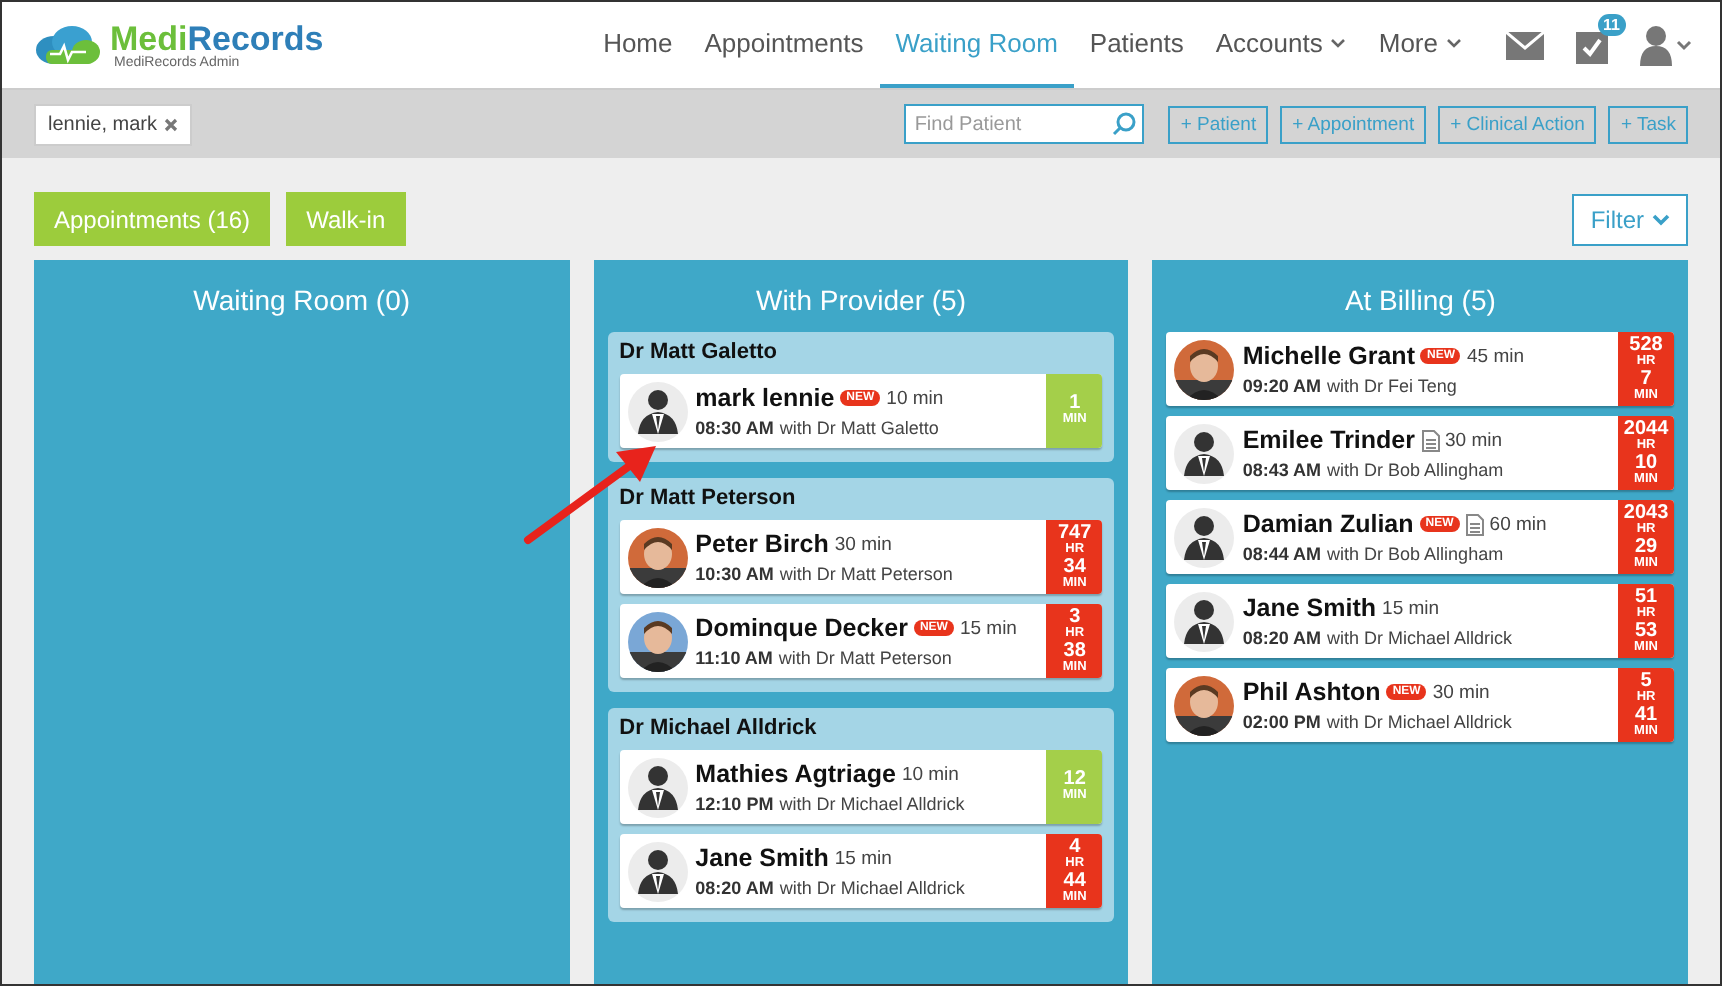  Describe the element at coordinates (1124, 124) in the screenshot. I see `search-icon` at that location.